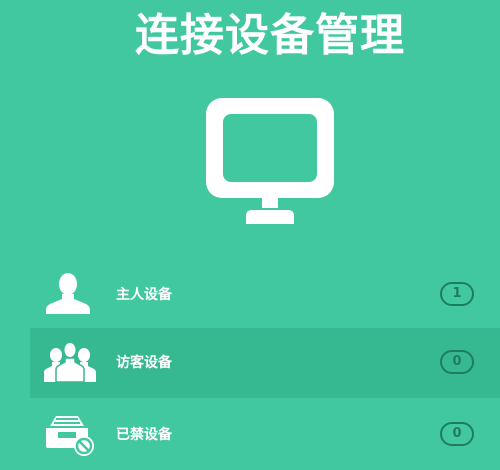 This screenshot has height=470, width=500. Describe the element at coordinates (265, 435) in the screenshot. I see `device-row-blocked: 已禁设备 0` at that location.